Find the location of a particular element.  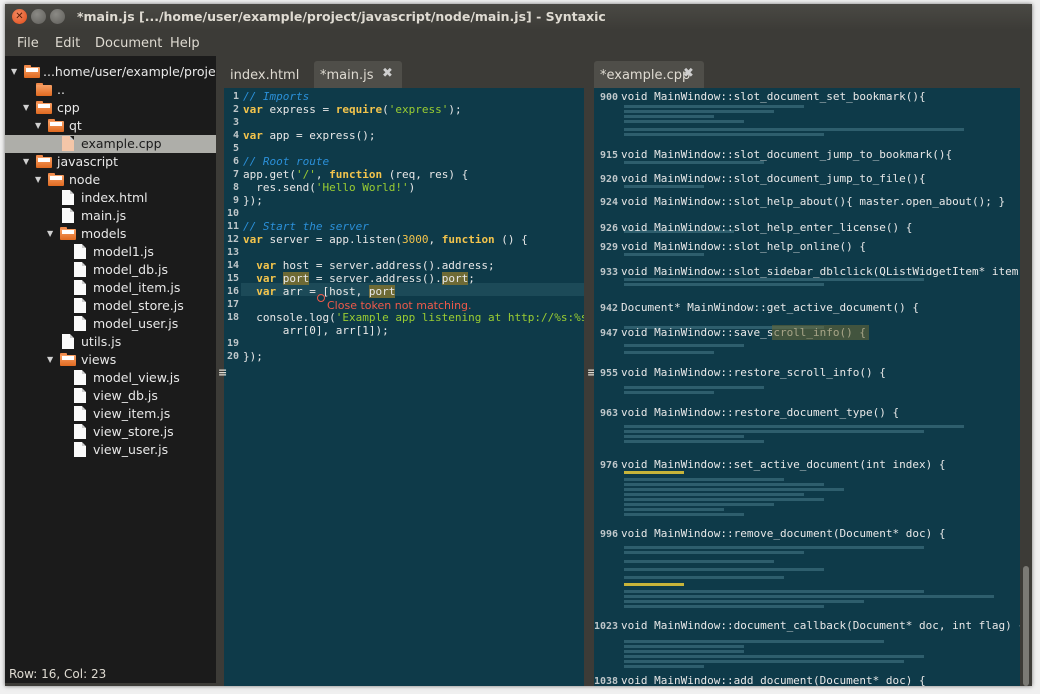

code-text: () { is located at coordinates (511, 239).